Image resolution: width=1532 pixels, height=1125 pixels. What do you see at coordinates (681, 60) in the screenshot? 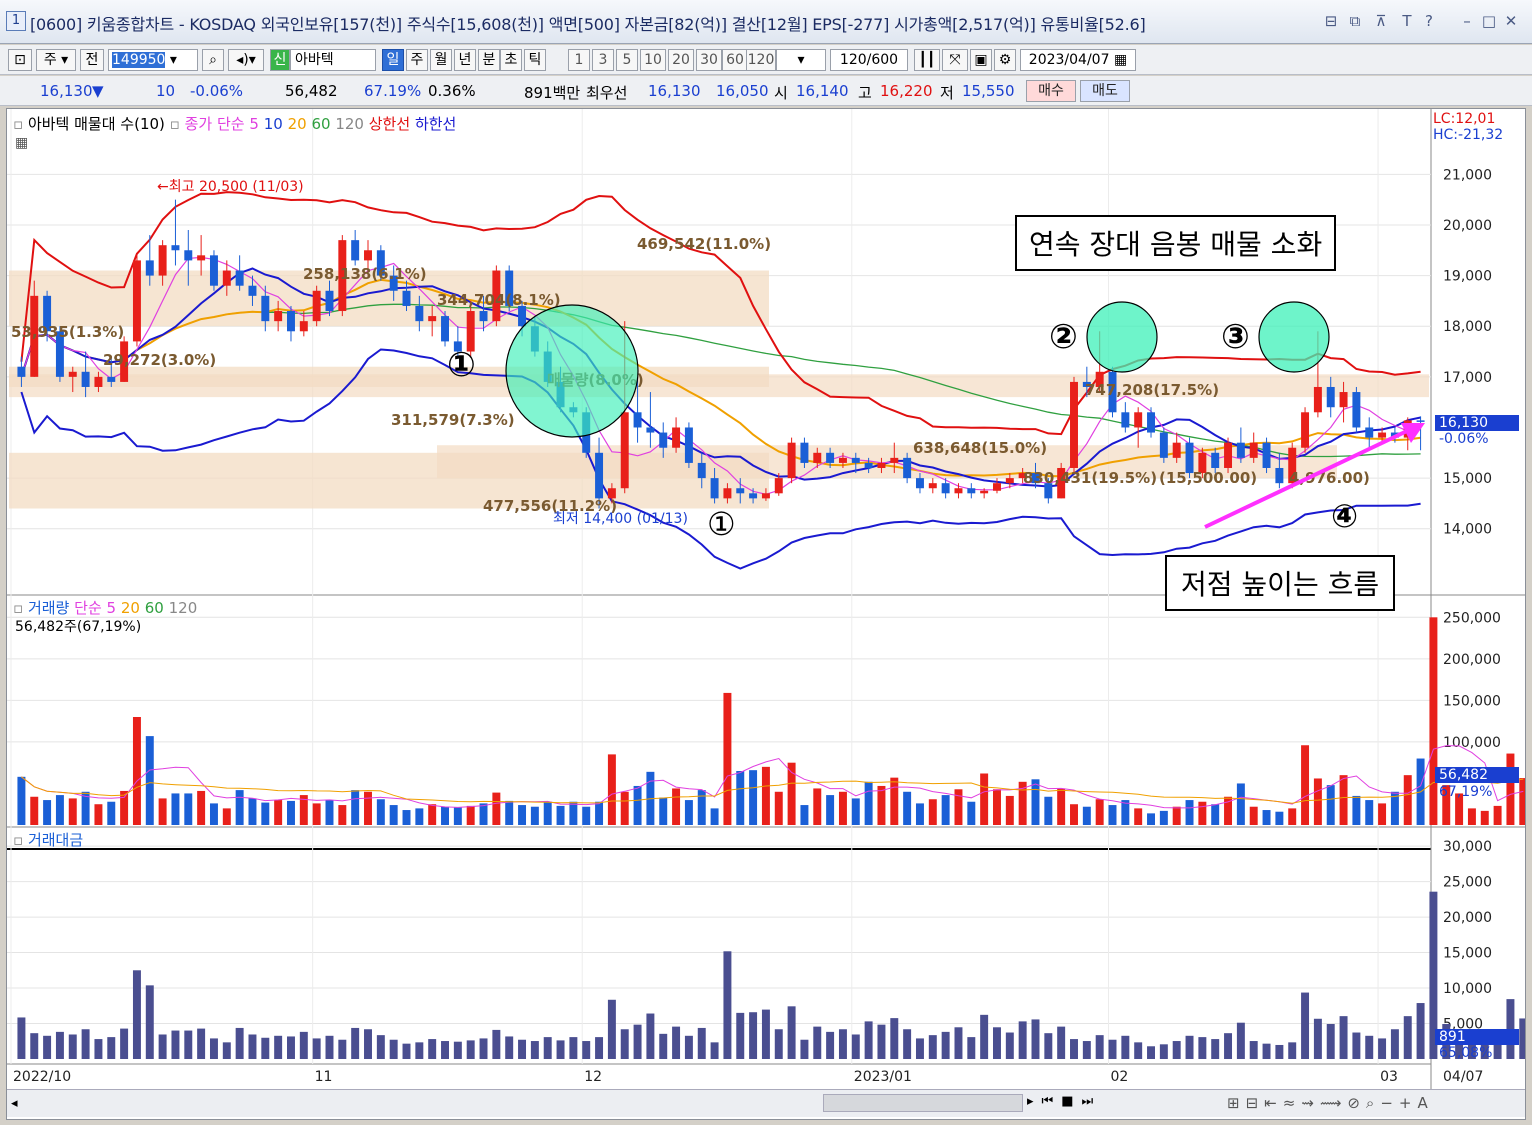
I see `minute-tab-20: 20` at bounding box center [681, 60].